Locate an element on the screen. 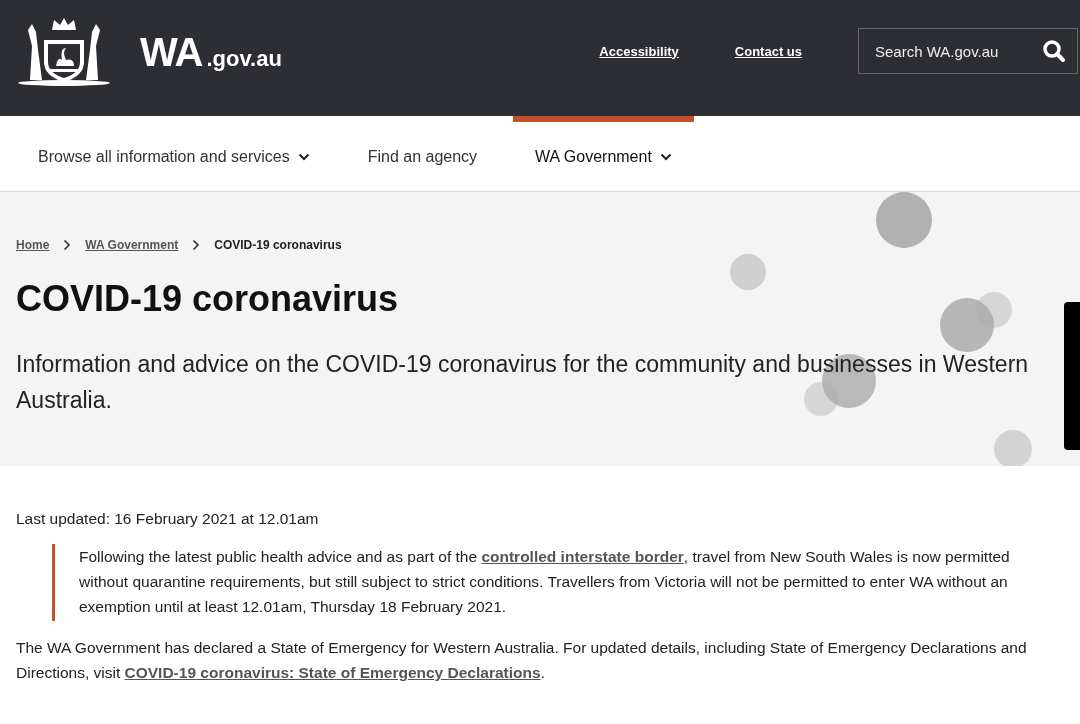 This screenshot has width=1080, height=724. site-logo-text: WA.gov.au is located at coordinates (211, 52).